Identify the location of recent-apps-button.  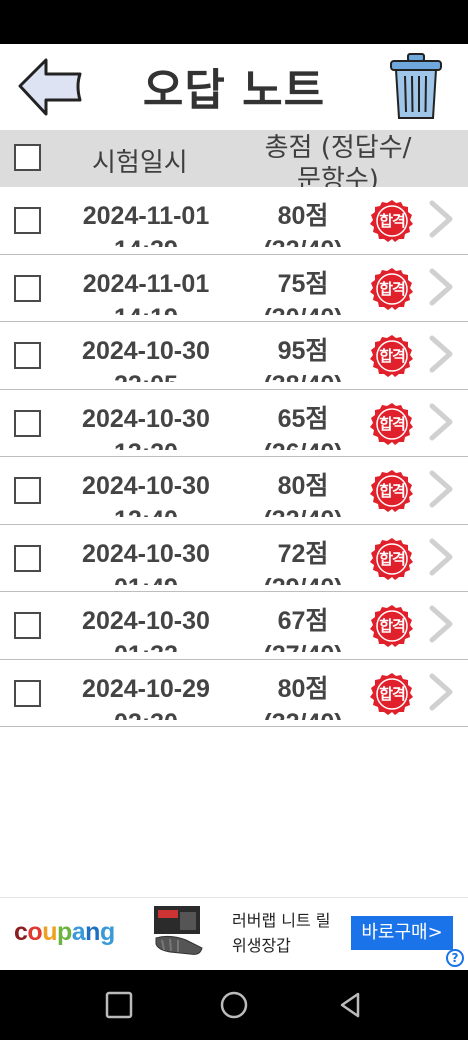
(119, 1005).